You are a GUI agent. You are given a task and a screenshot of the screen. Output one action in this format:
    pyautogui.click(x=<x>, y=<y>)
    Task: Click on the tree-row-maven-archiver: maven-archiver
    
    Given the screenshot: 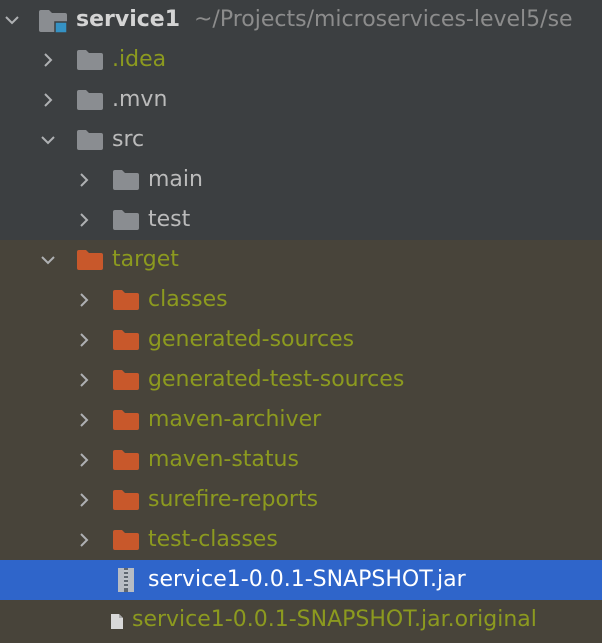 What is the action you would take?
    pyautogui.click(x=301, y=420)
    